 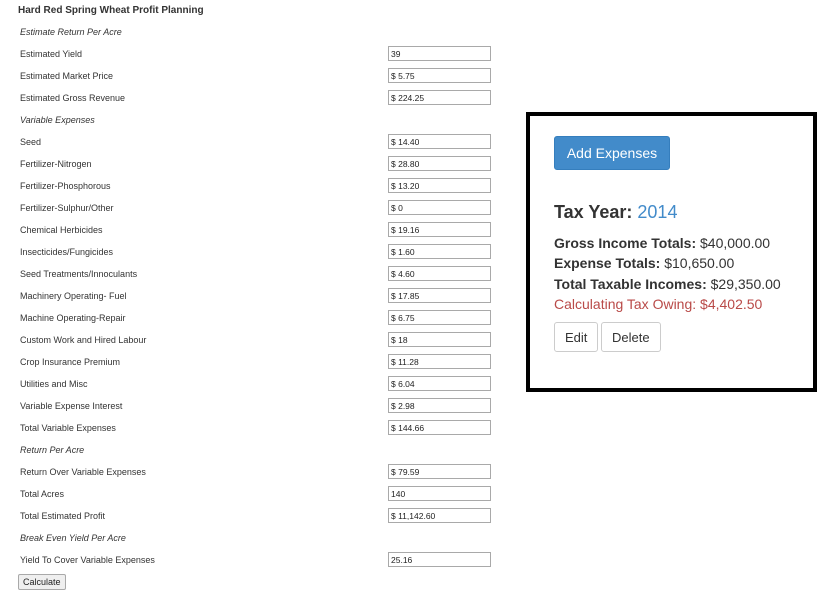 I want to click on section-heading-break-even-yield-per-acre: Break Even Yield Per Acre, so click(x=260, y=538).